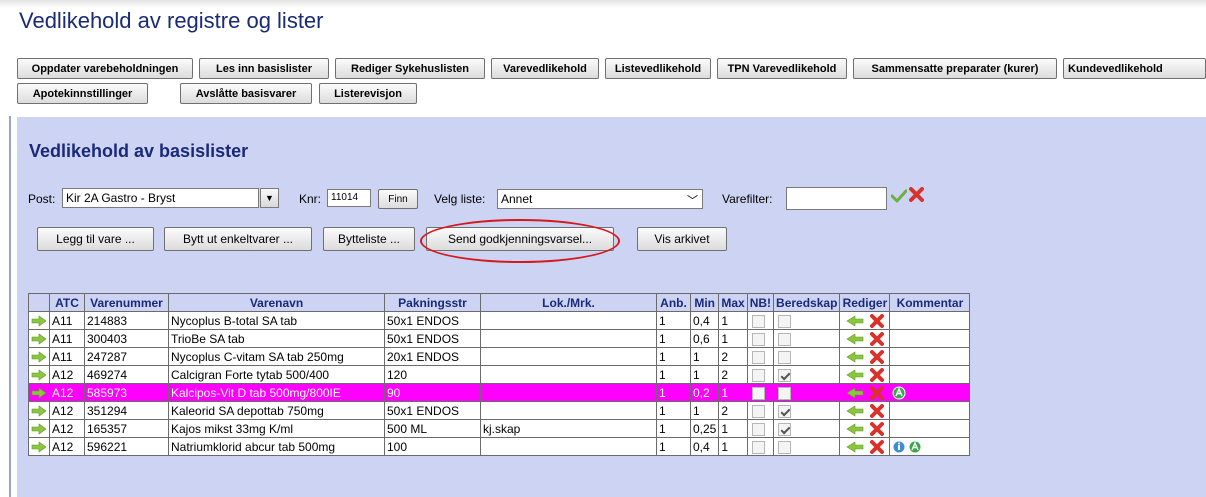  What do you see at coordinates (398, 199) in the screenshot?
I see `finn-button: Finn` at bounding box center [398, 199].